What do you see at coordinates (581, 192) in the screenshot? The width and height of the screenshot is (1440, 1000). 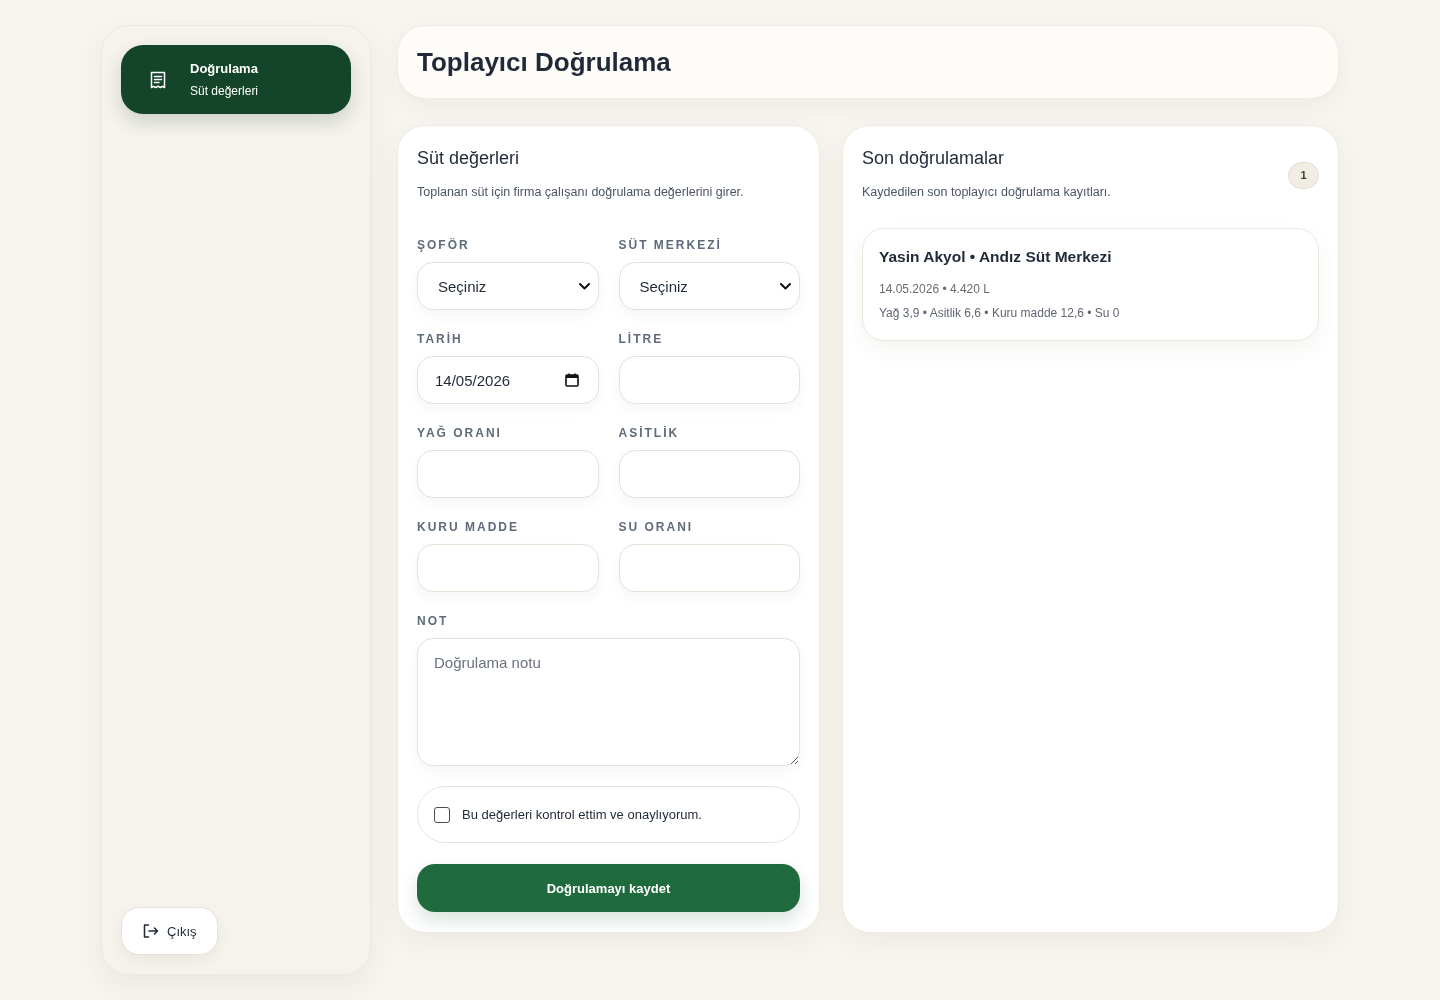 I see `card-description: Toplanan süt için firma çalışanı doğrulama değerlerini girer.` at bounding box center [581, 192].